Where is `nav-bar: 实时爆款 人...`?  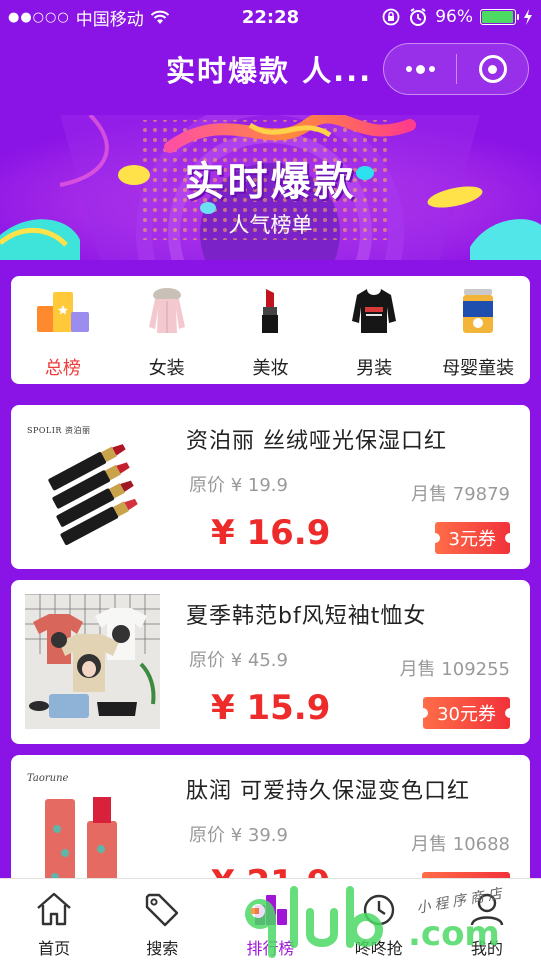
nav-bar: 实时爆款 人... is located at coordinates (270, 70).